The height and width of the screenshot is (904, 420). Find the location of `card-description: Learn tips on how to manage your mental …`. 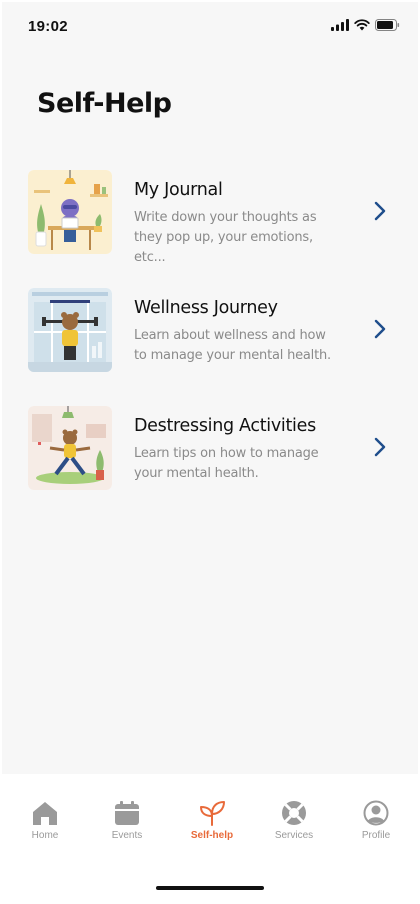

card-description: Learn tips on how to manage your mental … is located at coordinates (226, 463).